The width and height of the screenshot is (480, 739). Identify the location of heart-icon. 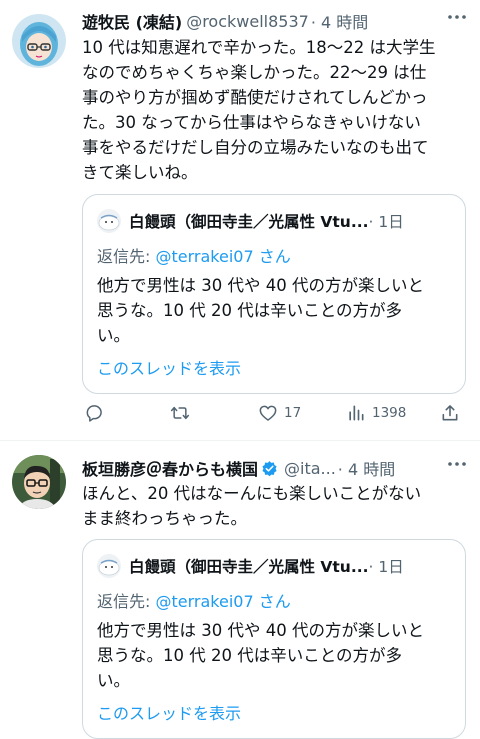
(268, 413).